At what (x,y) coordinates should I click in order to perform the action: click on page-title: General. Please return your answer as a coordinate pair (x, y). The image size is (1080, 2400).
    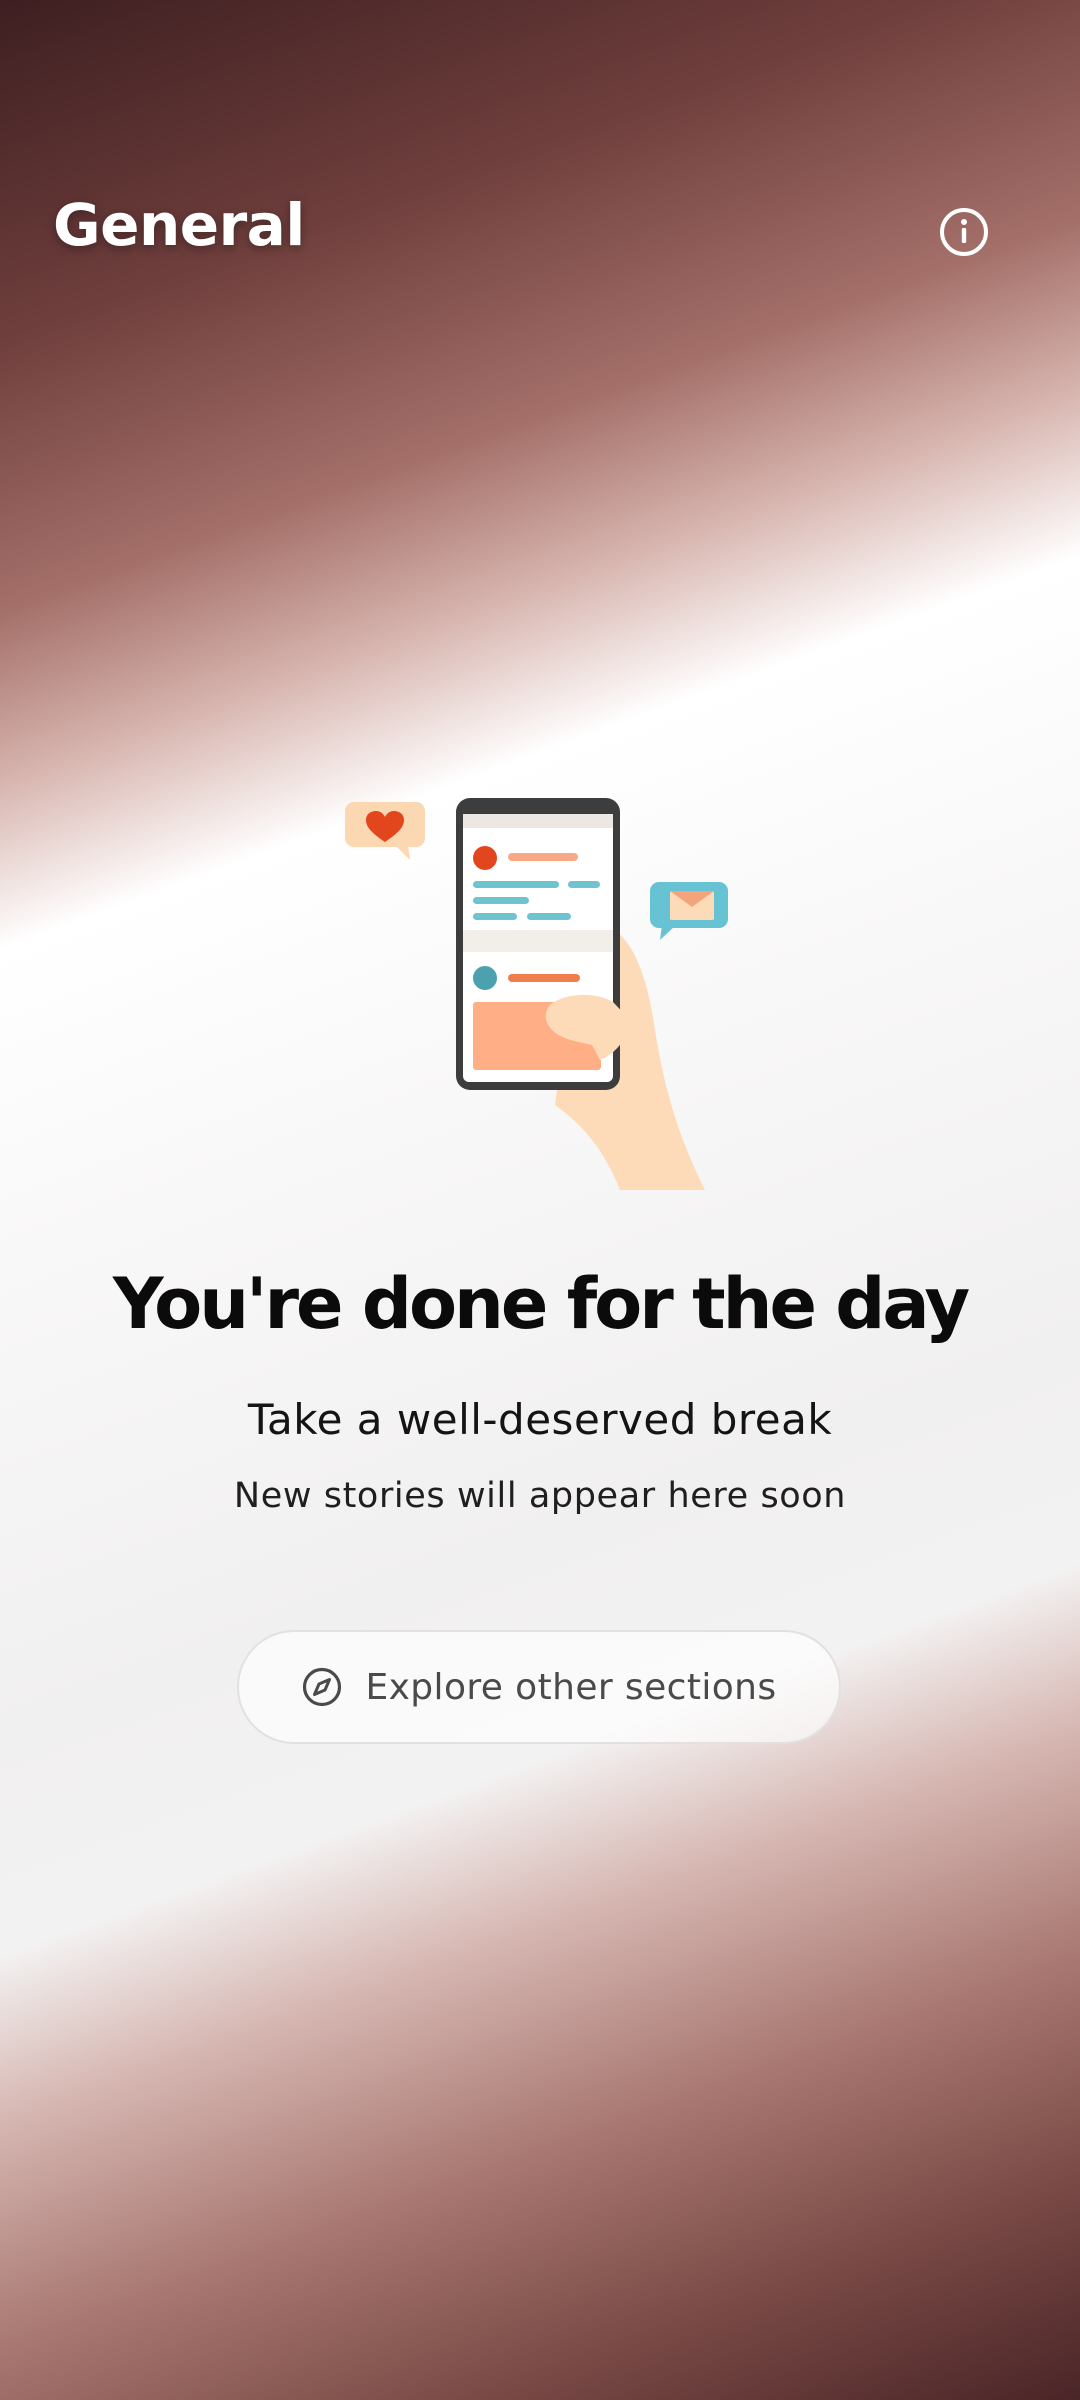
    Looking at the image, I should click on (179, 225).